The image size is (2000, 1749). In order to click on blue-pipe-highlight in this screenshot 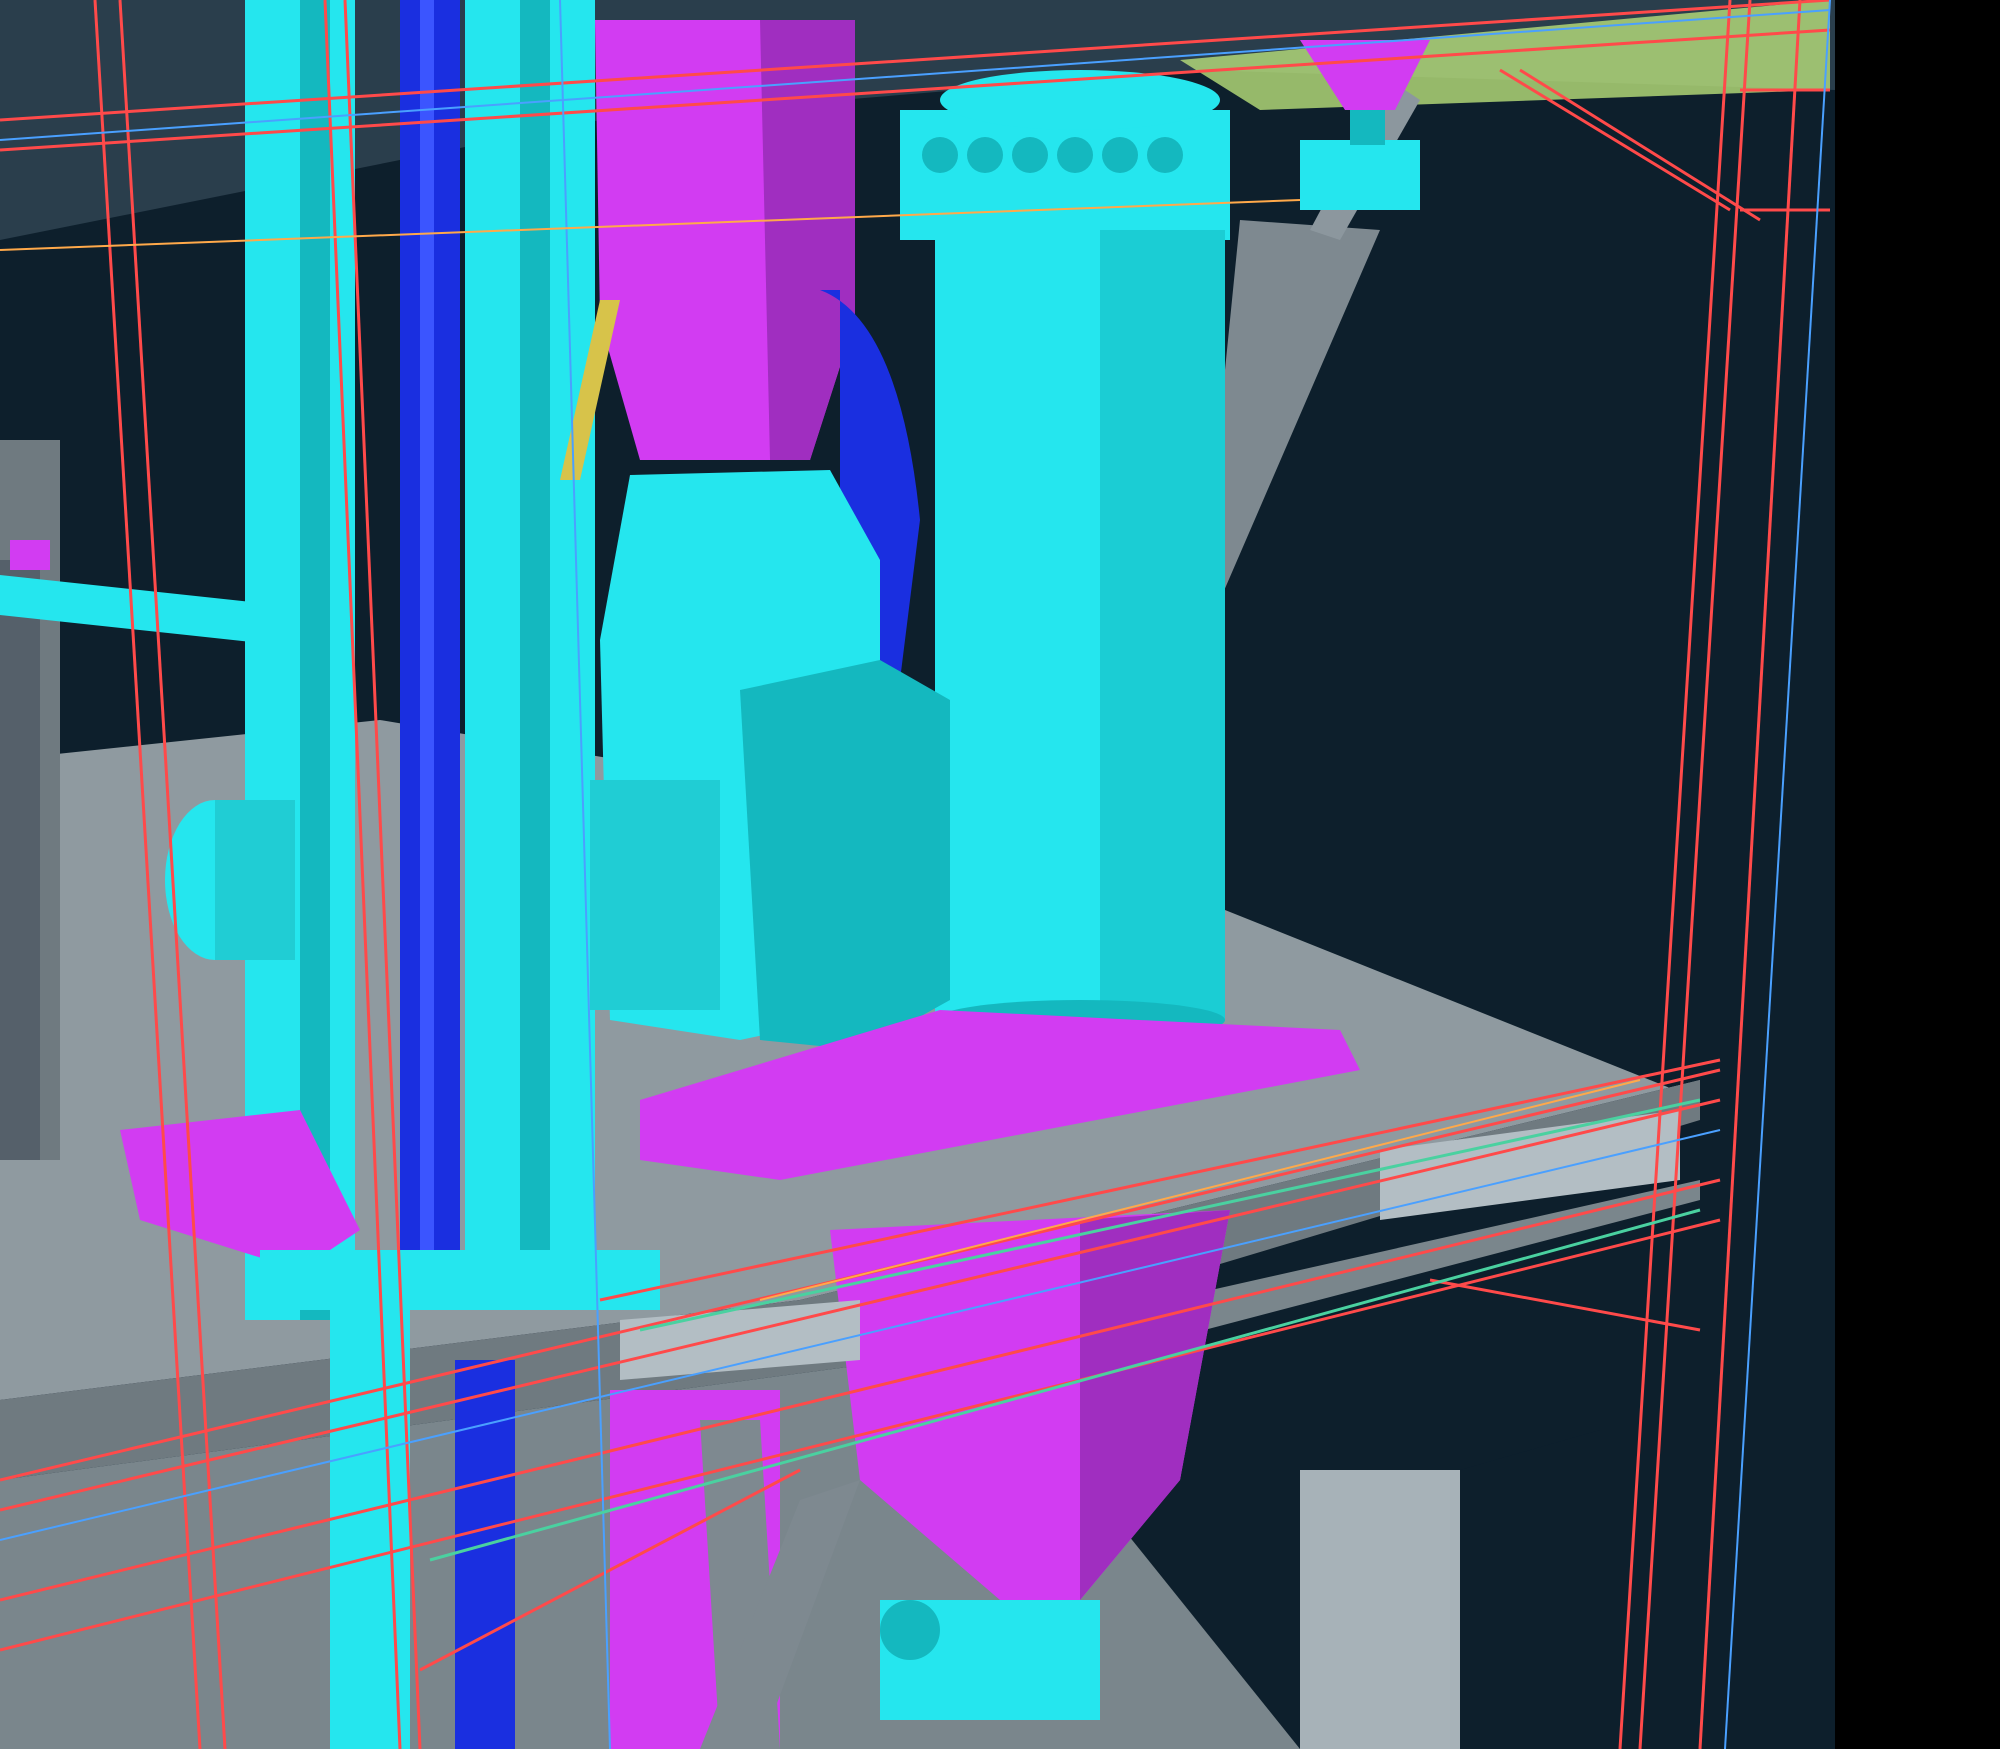, I will do `click(427, 640)`.